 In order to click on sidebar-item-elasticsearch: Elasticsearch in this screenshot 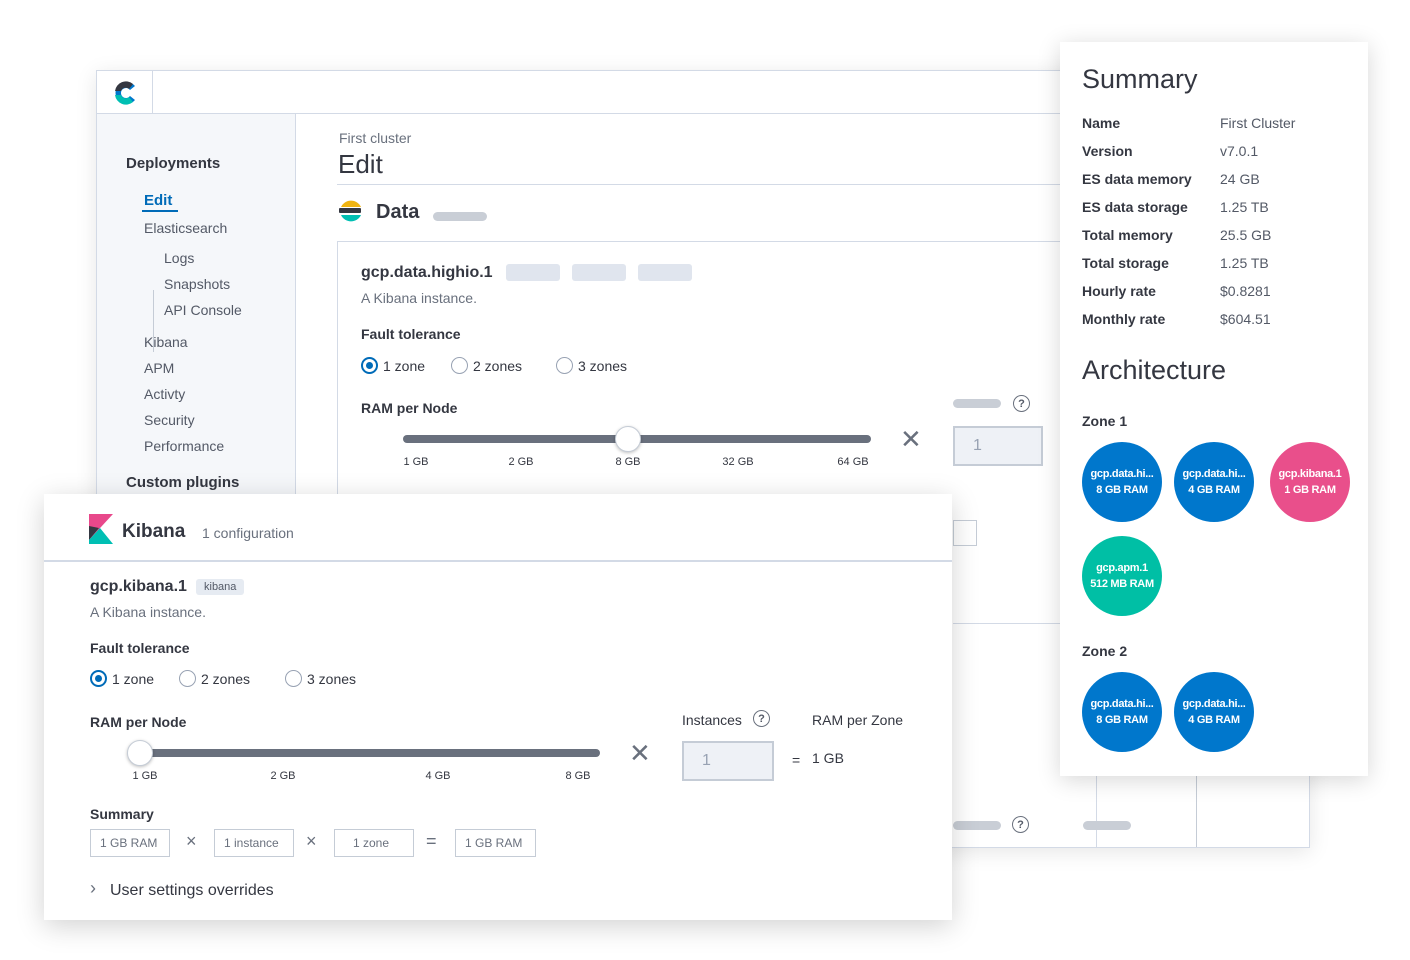, I will do `click(185, 228)`.